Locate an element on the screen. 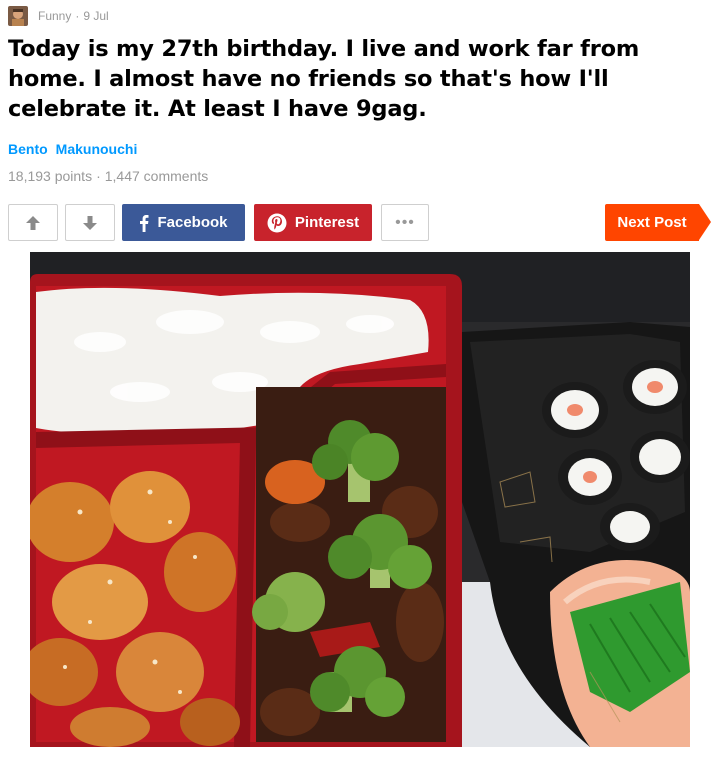  section-link: Funny is located at coordinates (54, 16).